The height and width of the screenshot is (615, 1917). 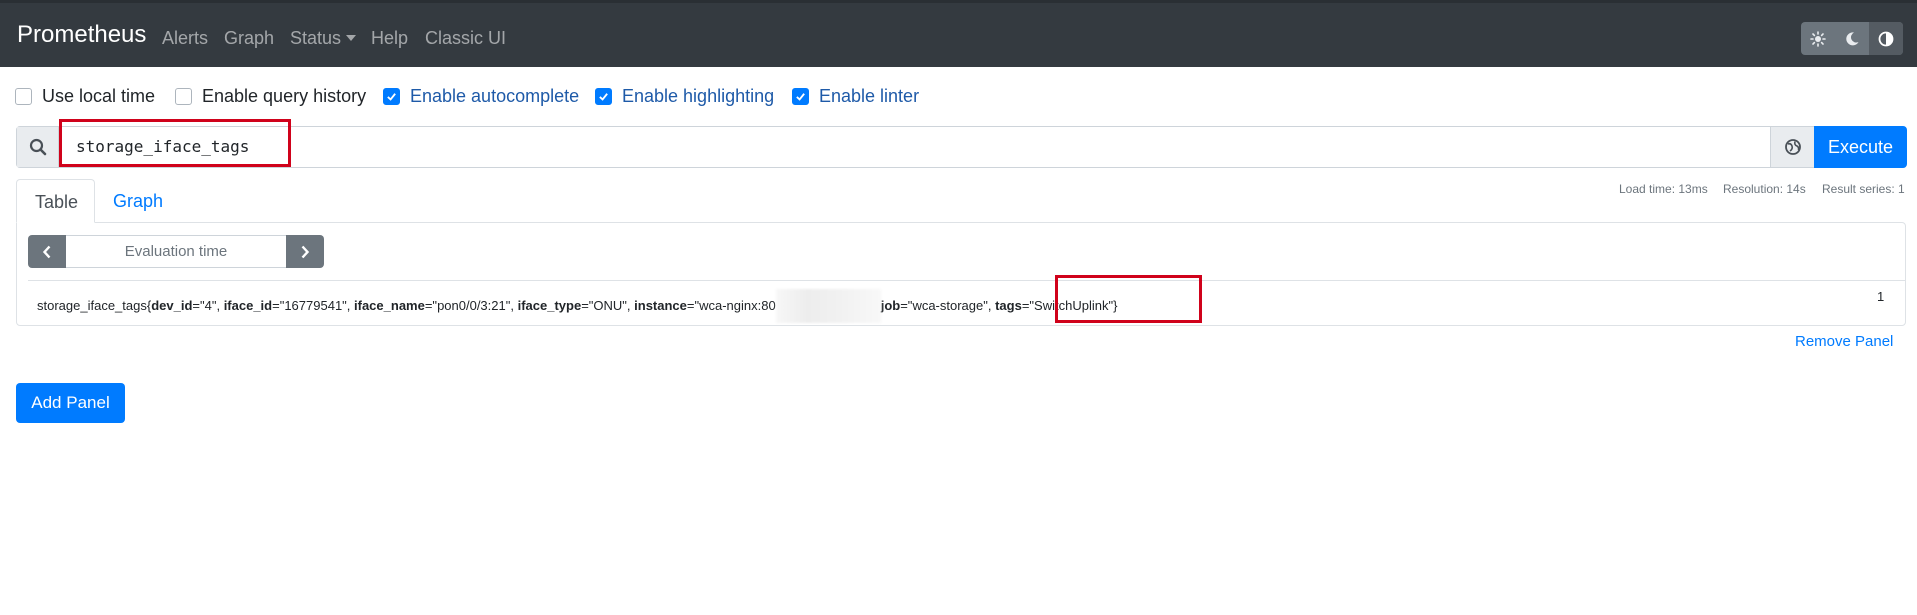 What do you see at coordinates (248, 305) in the screenshot?
I see `label-key: iface_id` at bounding box center [248, 305].